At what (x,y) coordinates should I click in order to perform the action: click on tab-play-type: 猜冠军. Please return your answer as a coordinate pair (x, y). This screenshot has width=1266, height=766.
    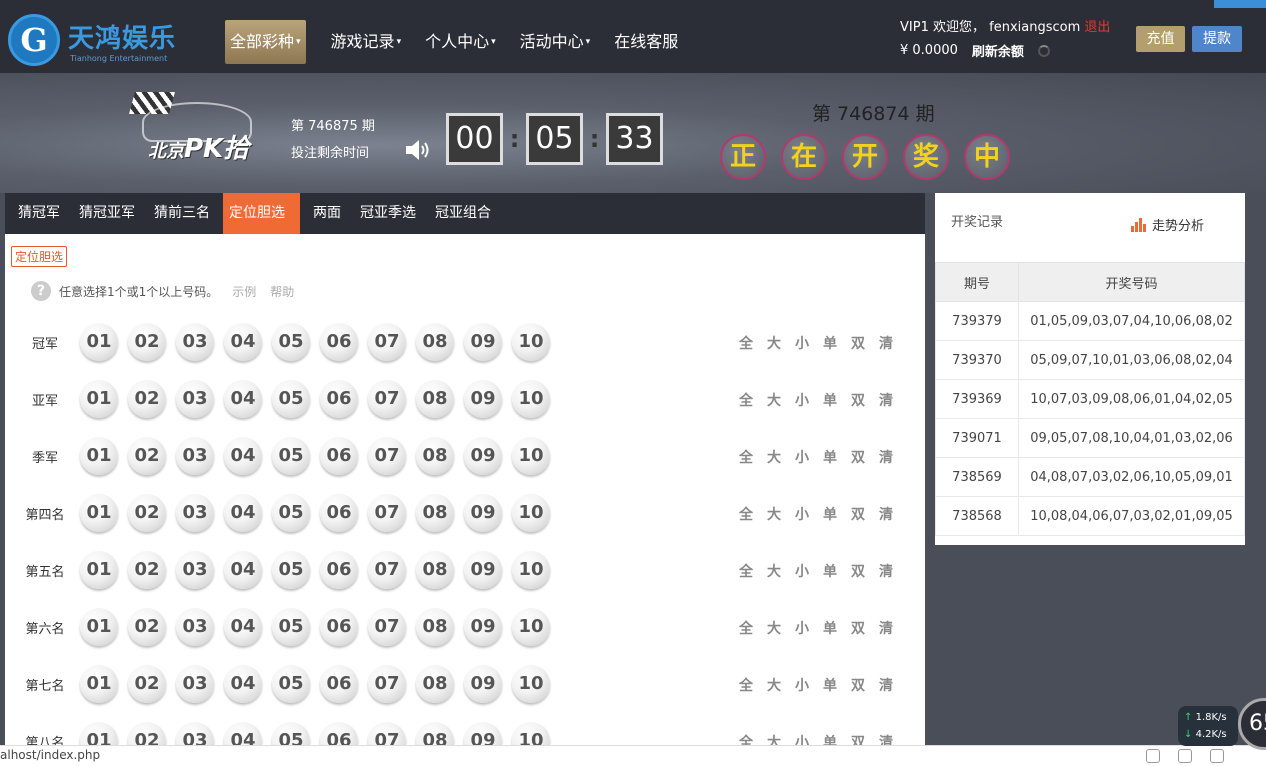
    Looking at the image, I should click on (39, 213).